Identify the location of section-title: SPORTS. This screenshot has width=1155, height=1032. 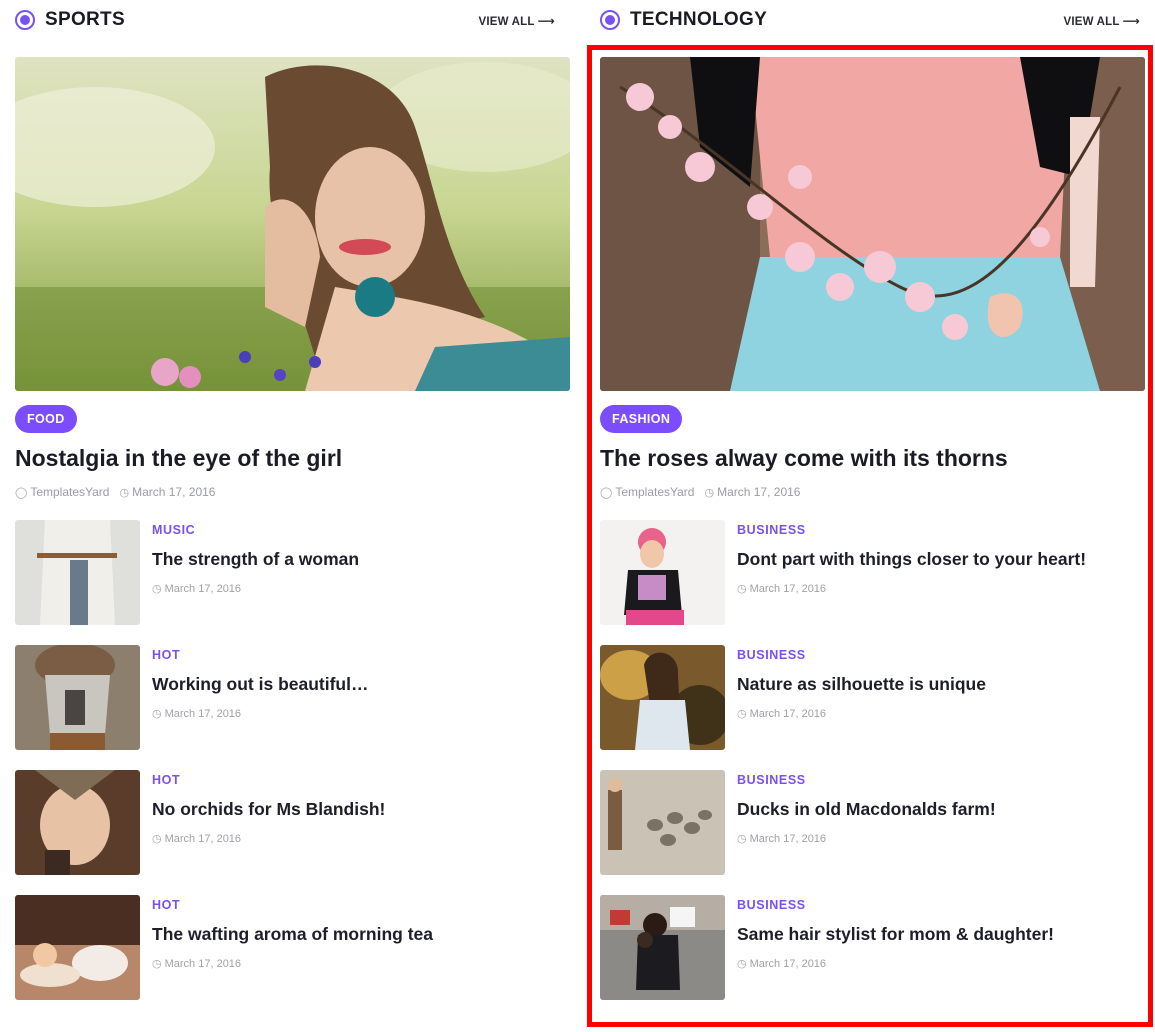
(85, 19).